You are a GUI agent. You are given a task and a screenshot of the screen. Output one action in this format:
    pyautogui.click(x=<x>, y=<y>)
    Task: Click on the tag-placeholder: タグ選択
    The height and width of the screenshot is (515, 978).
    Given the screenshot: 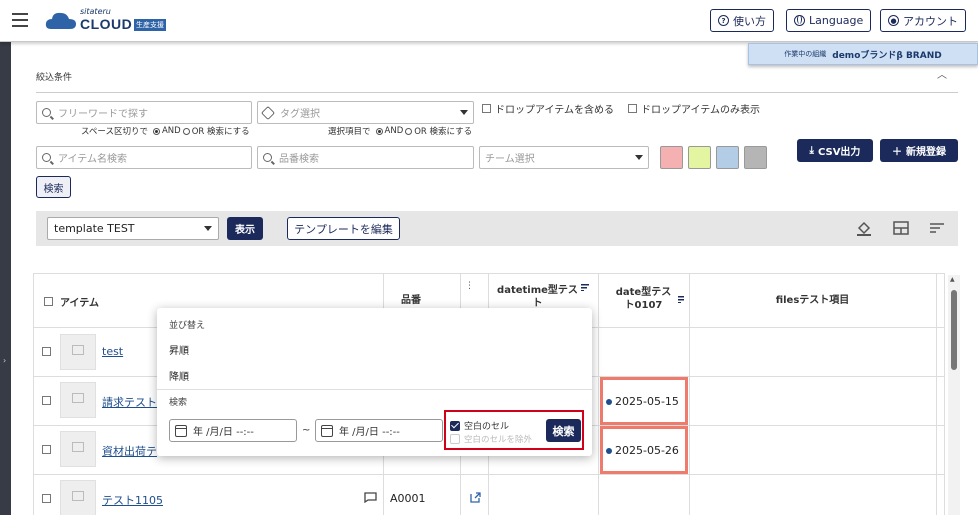 What is the action you would take?
    pyautogui.click(x=300, y=114)
    